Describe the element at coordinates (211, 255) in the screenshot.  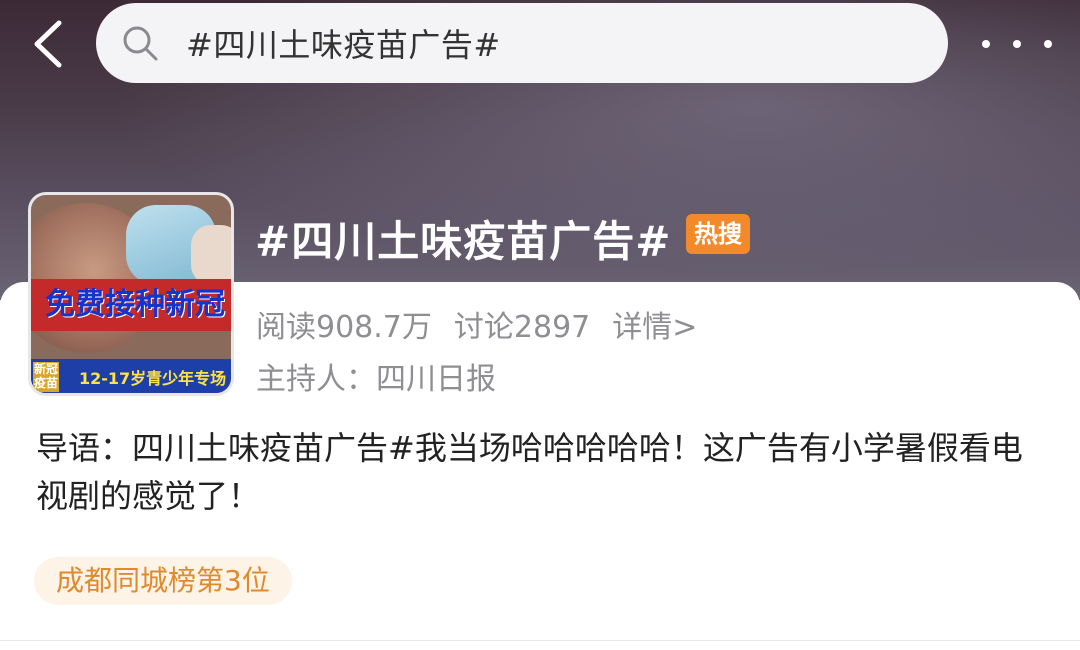
I see `thumbnail-glove` at that location.